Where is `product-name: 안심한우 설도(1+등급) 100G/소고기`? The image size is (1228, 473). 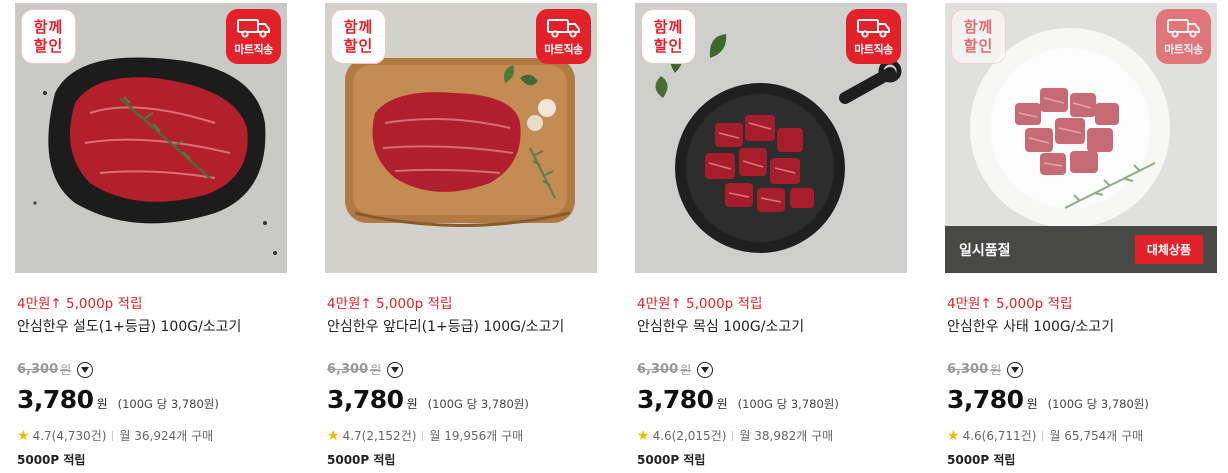 product-name: 안심한우 설도(1+등급) 100G/소고기 is located at coordinates (129, 326).